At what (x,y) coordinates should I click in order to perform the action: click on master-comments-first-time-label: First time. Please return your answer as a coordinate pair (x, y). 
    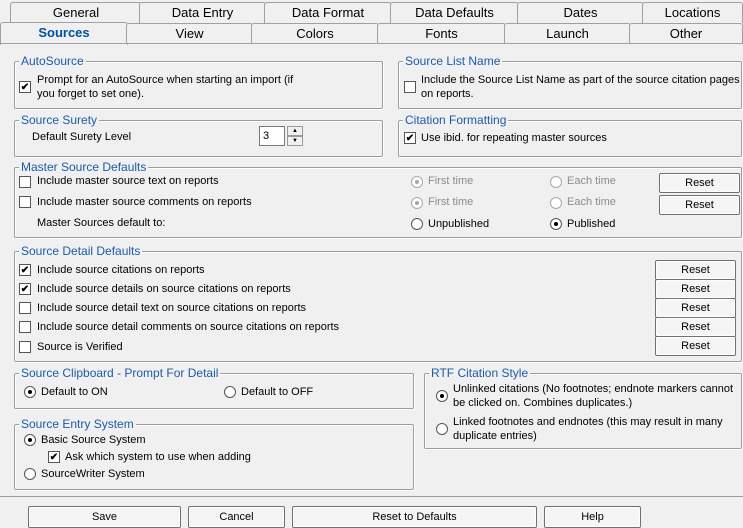
    Looking at the image, I should click on (451, 202).